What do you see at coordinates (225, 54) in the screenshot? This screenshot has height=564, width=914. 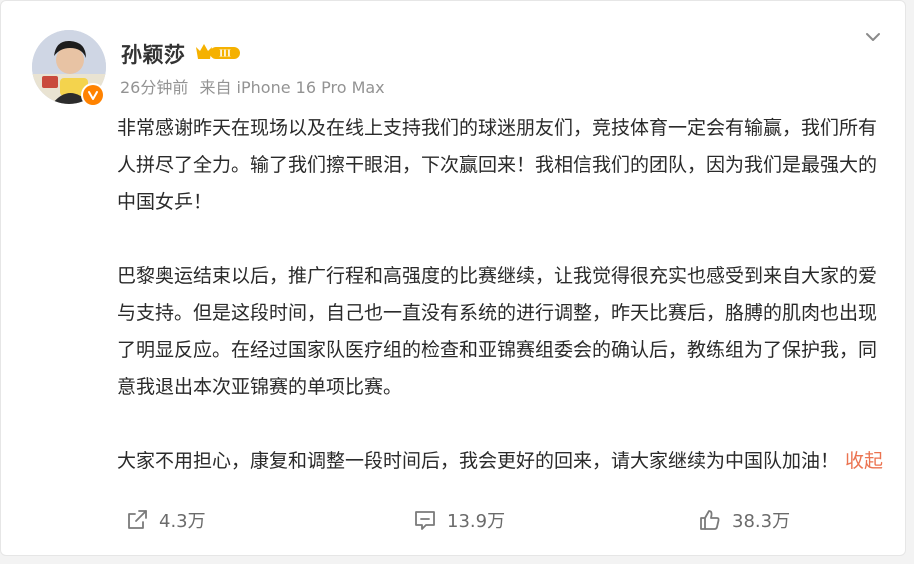 I see `vip-level-label: III` at bounding box center [225, 54].